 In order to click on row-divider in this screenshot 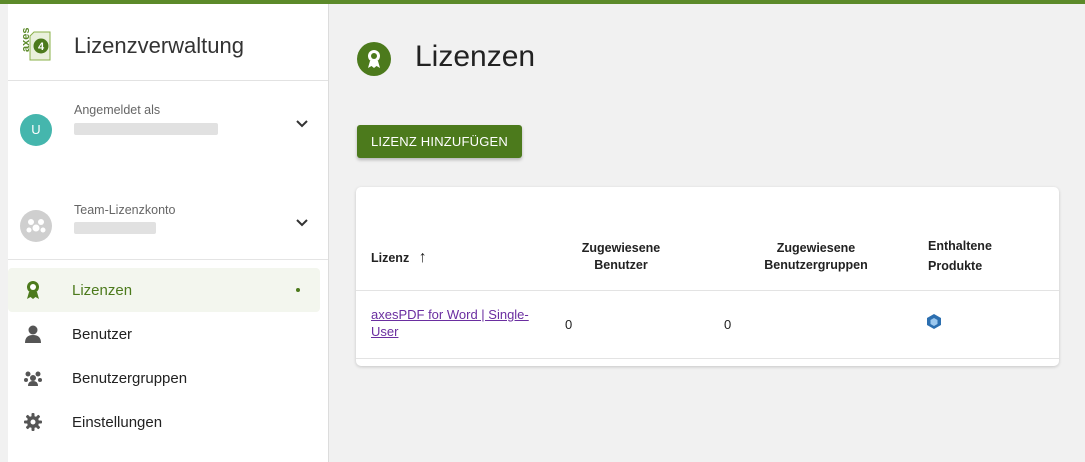, I will do `click(707, 358)`.